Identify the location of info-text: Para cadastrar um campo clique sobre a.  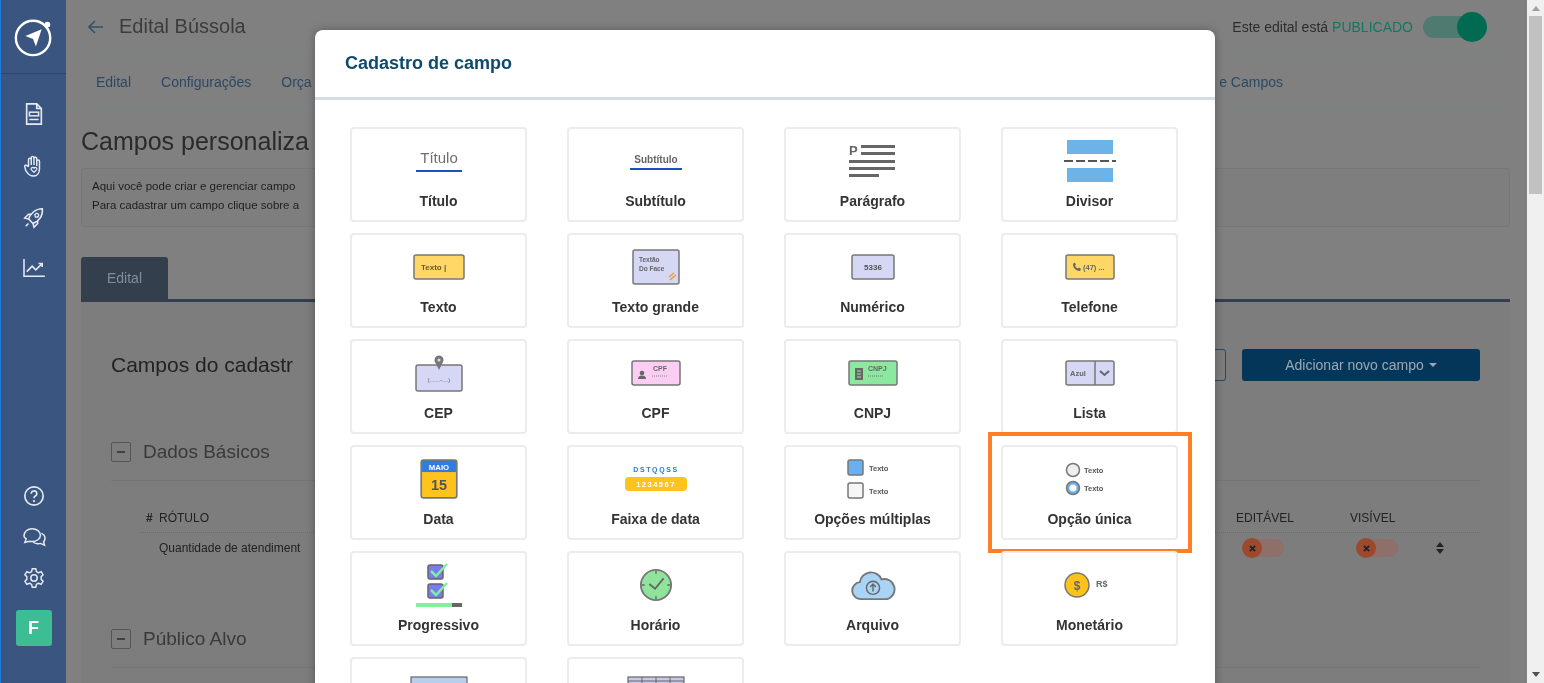
(196, 205).